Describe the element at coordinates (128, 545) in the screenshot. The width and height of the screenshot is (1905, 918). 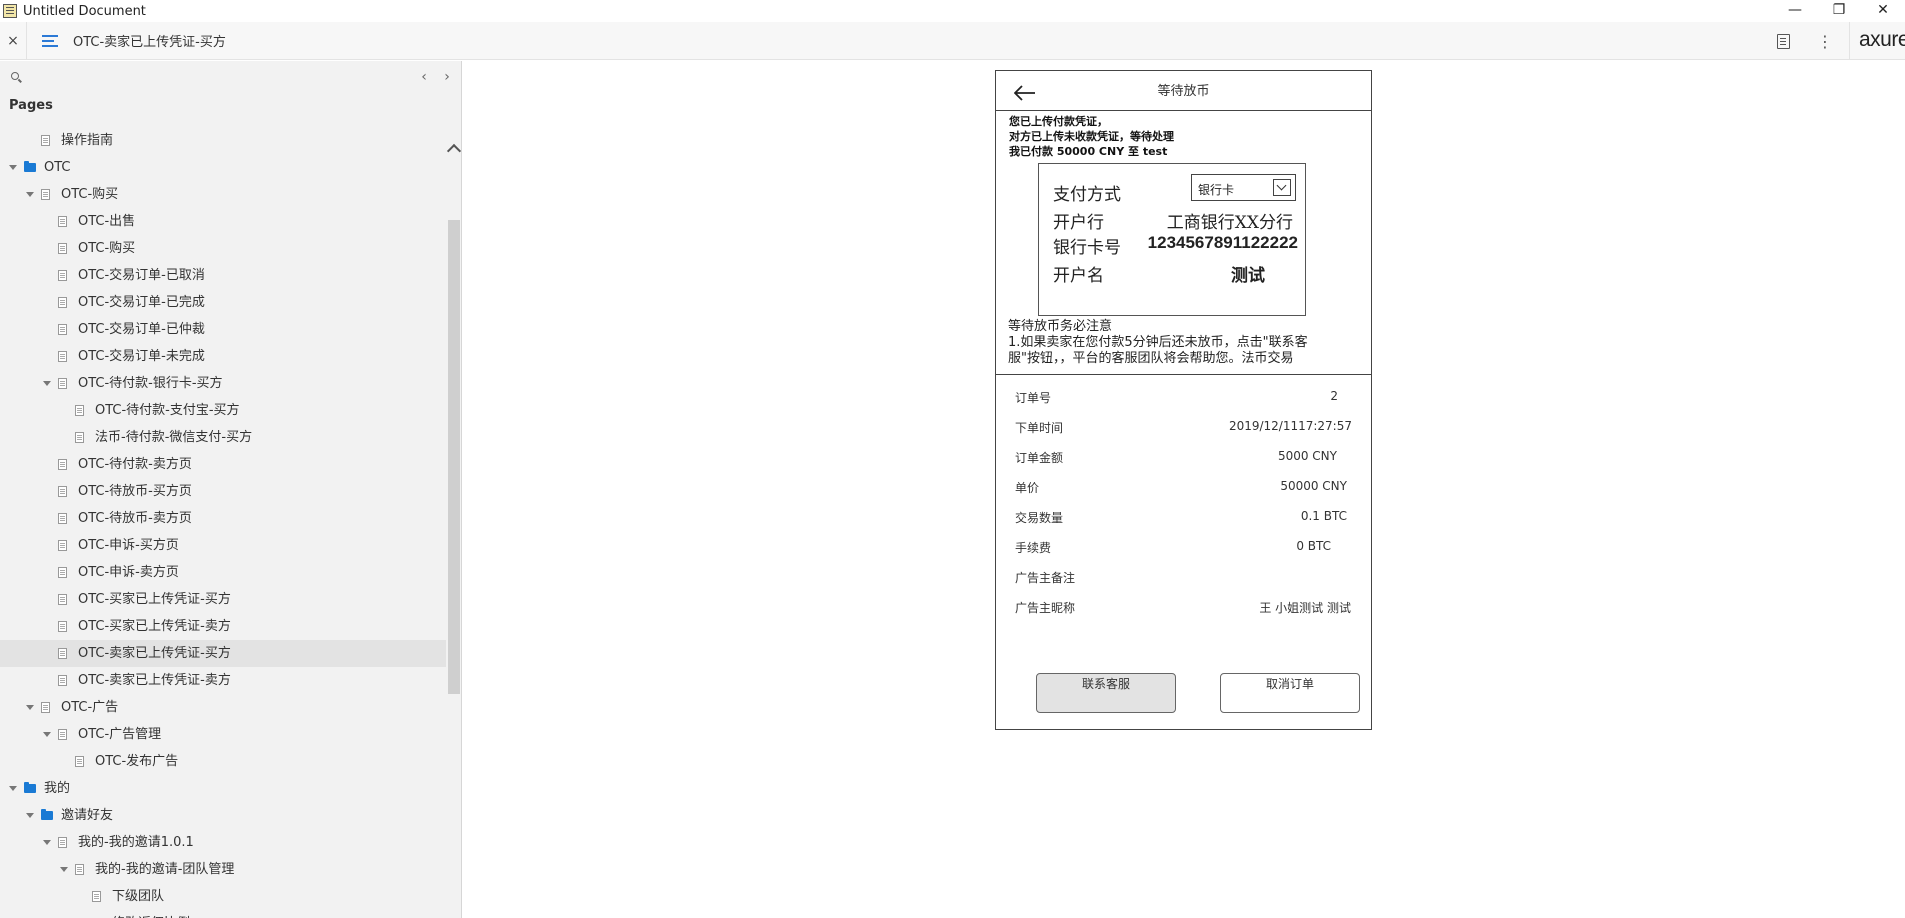
I see `sidebar-item-label: OTC-申诉-买方页` at that location.